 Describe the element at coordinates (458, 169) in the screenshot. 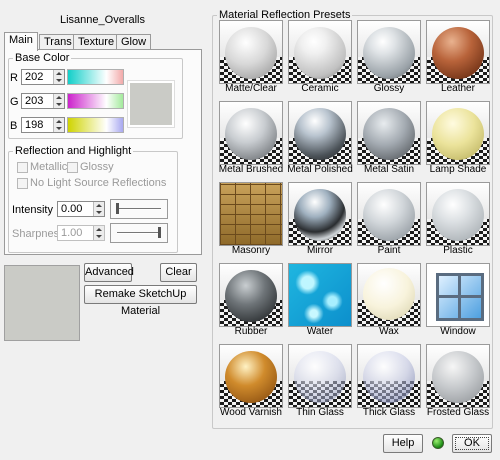

I see `preset-label: Lamp Shade` at that location.